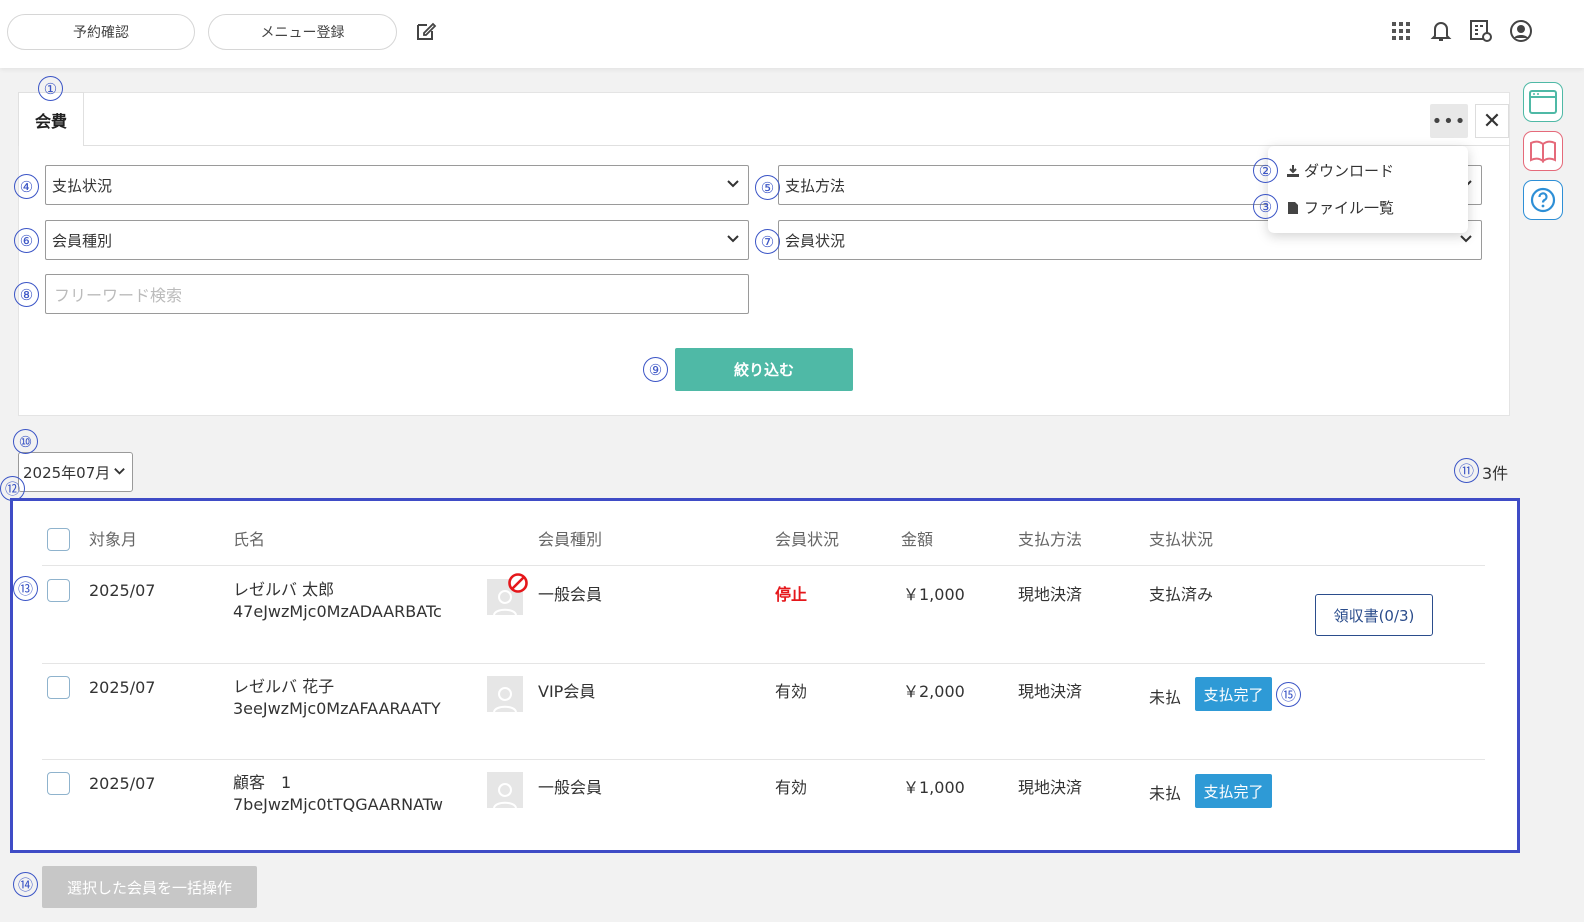 Image resolution: width=1584 pixels, height=922 pixels. What do you see at coordinates (1368, 189) in the screenshot?
I see `more-options-menu: ダウンロード ファイル一覧` at bounding box center [1368, 189].